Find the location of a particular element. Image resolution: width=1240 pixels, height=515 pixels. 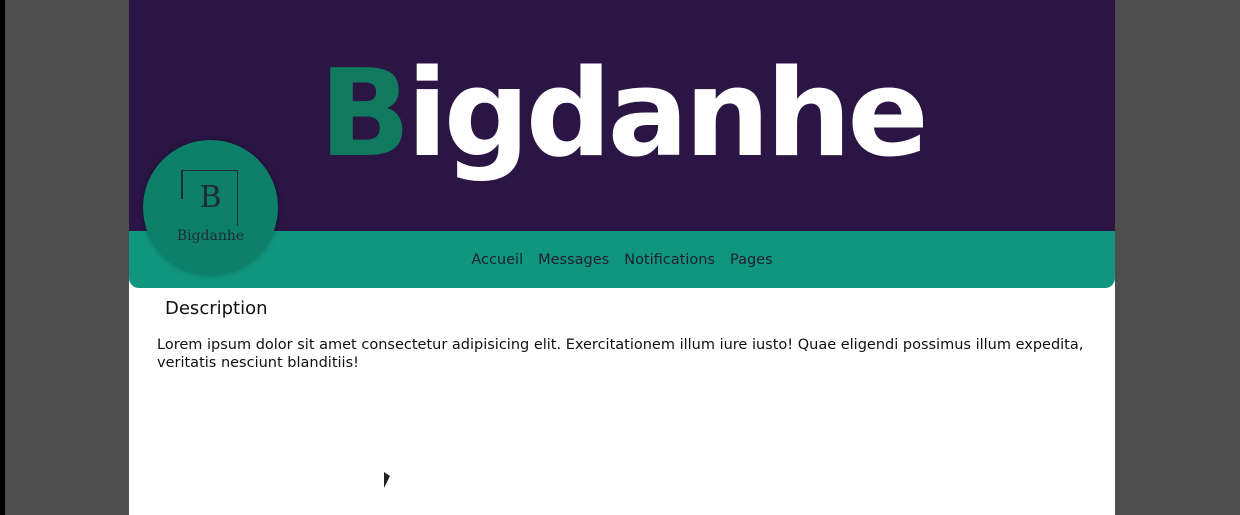

nav-accueil: Accueil is located at coordinates (497, 260).